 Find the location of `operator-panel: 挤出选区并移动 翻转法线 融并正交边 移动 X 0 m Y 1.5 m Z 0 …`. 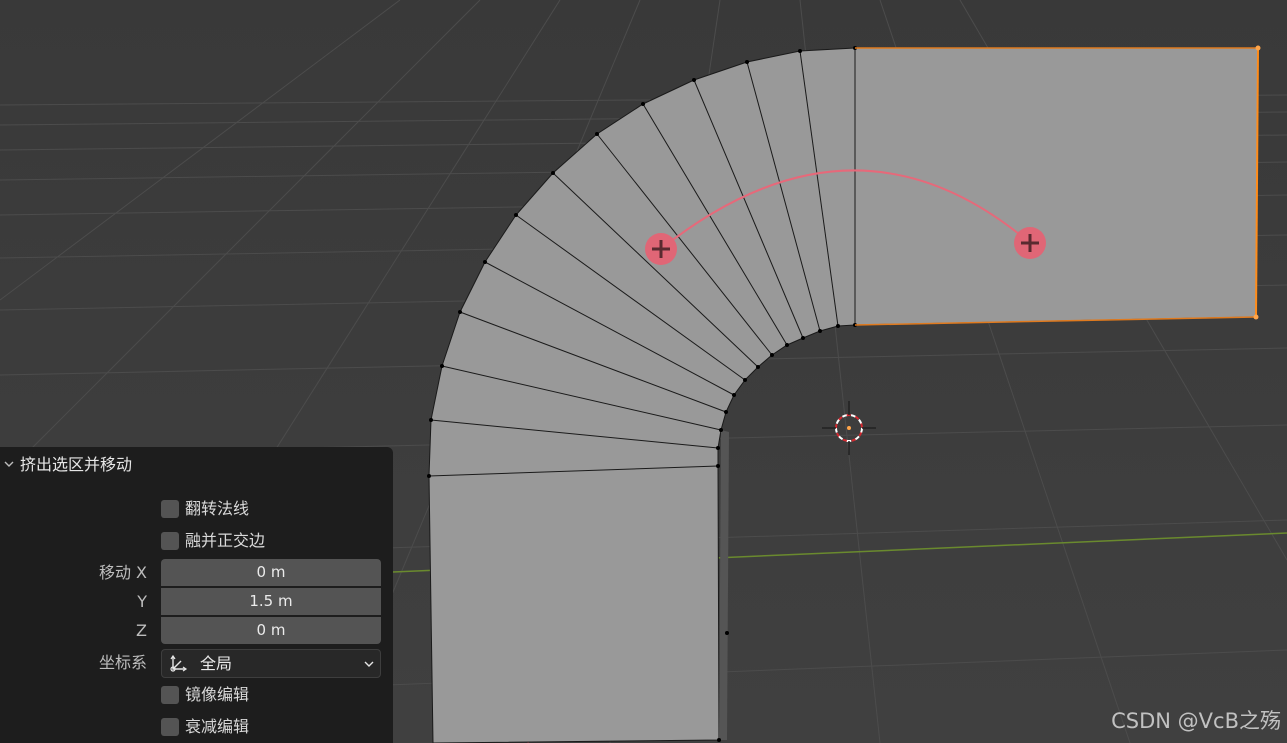

operator-panel: 挤出选区并移动 翻转法线 融并正交边 移动 X 0 m Y 1.5 m Z 0 … is located at coordinates (196, 595).